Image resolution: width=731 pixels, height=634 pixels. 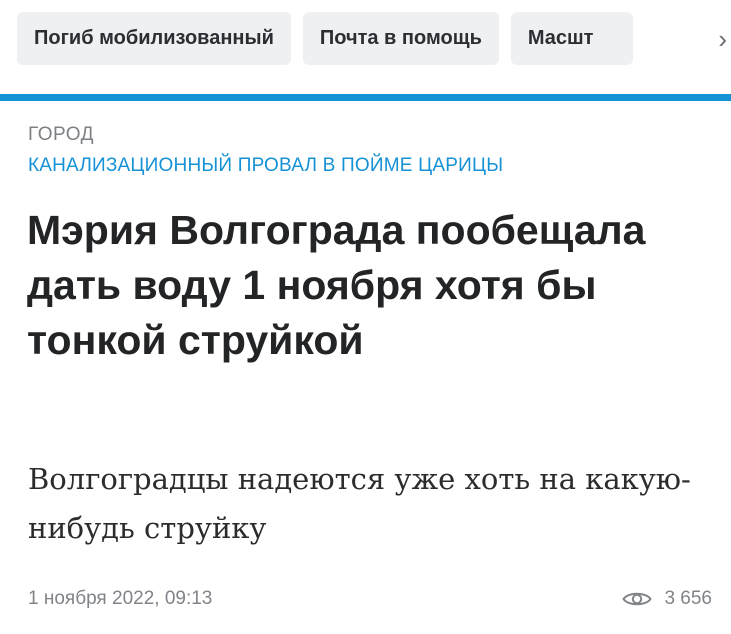 What do you see at coordinates (61, 135) in the screenshot?
I see `rubric-link: ГОРОД` at bounding box center [61, 135].